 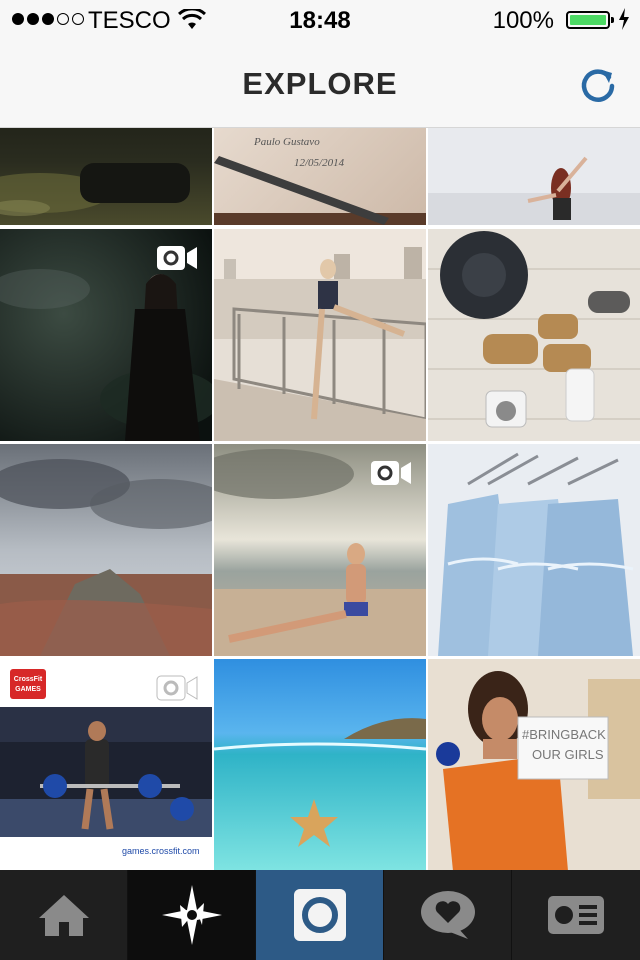 What do you see at coordinates (598, 84) in the screenshot?
I see `refresh-icon` at bounding box center [598, 84].